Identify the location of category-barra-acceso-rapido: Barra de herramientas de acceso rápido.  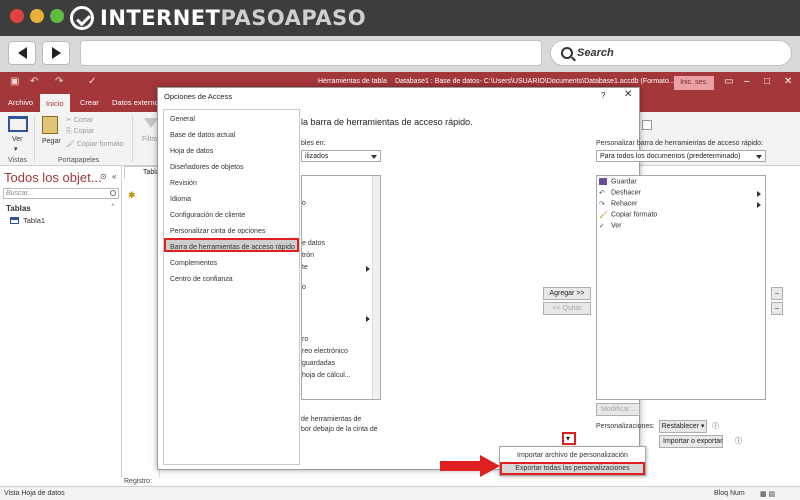
(232, 247).